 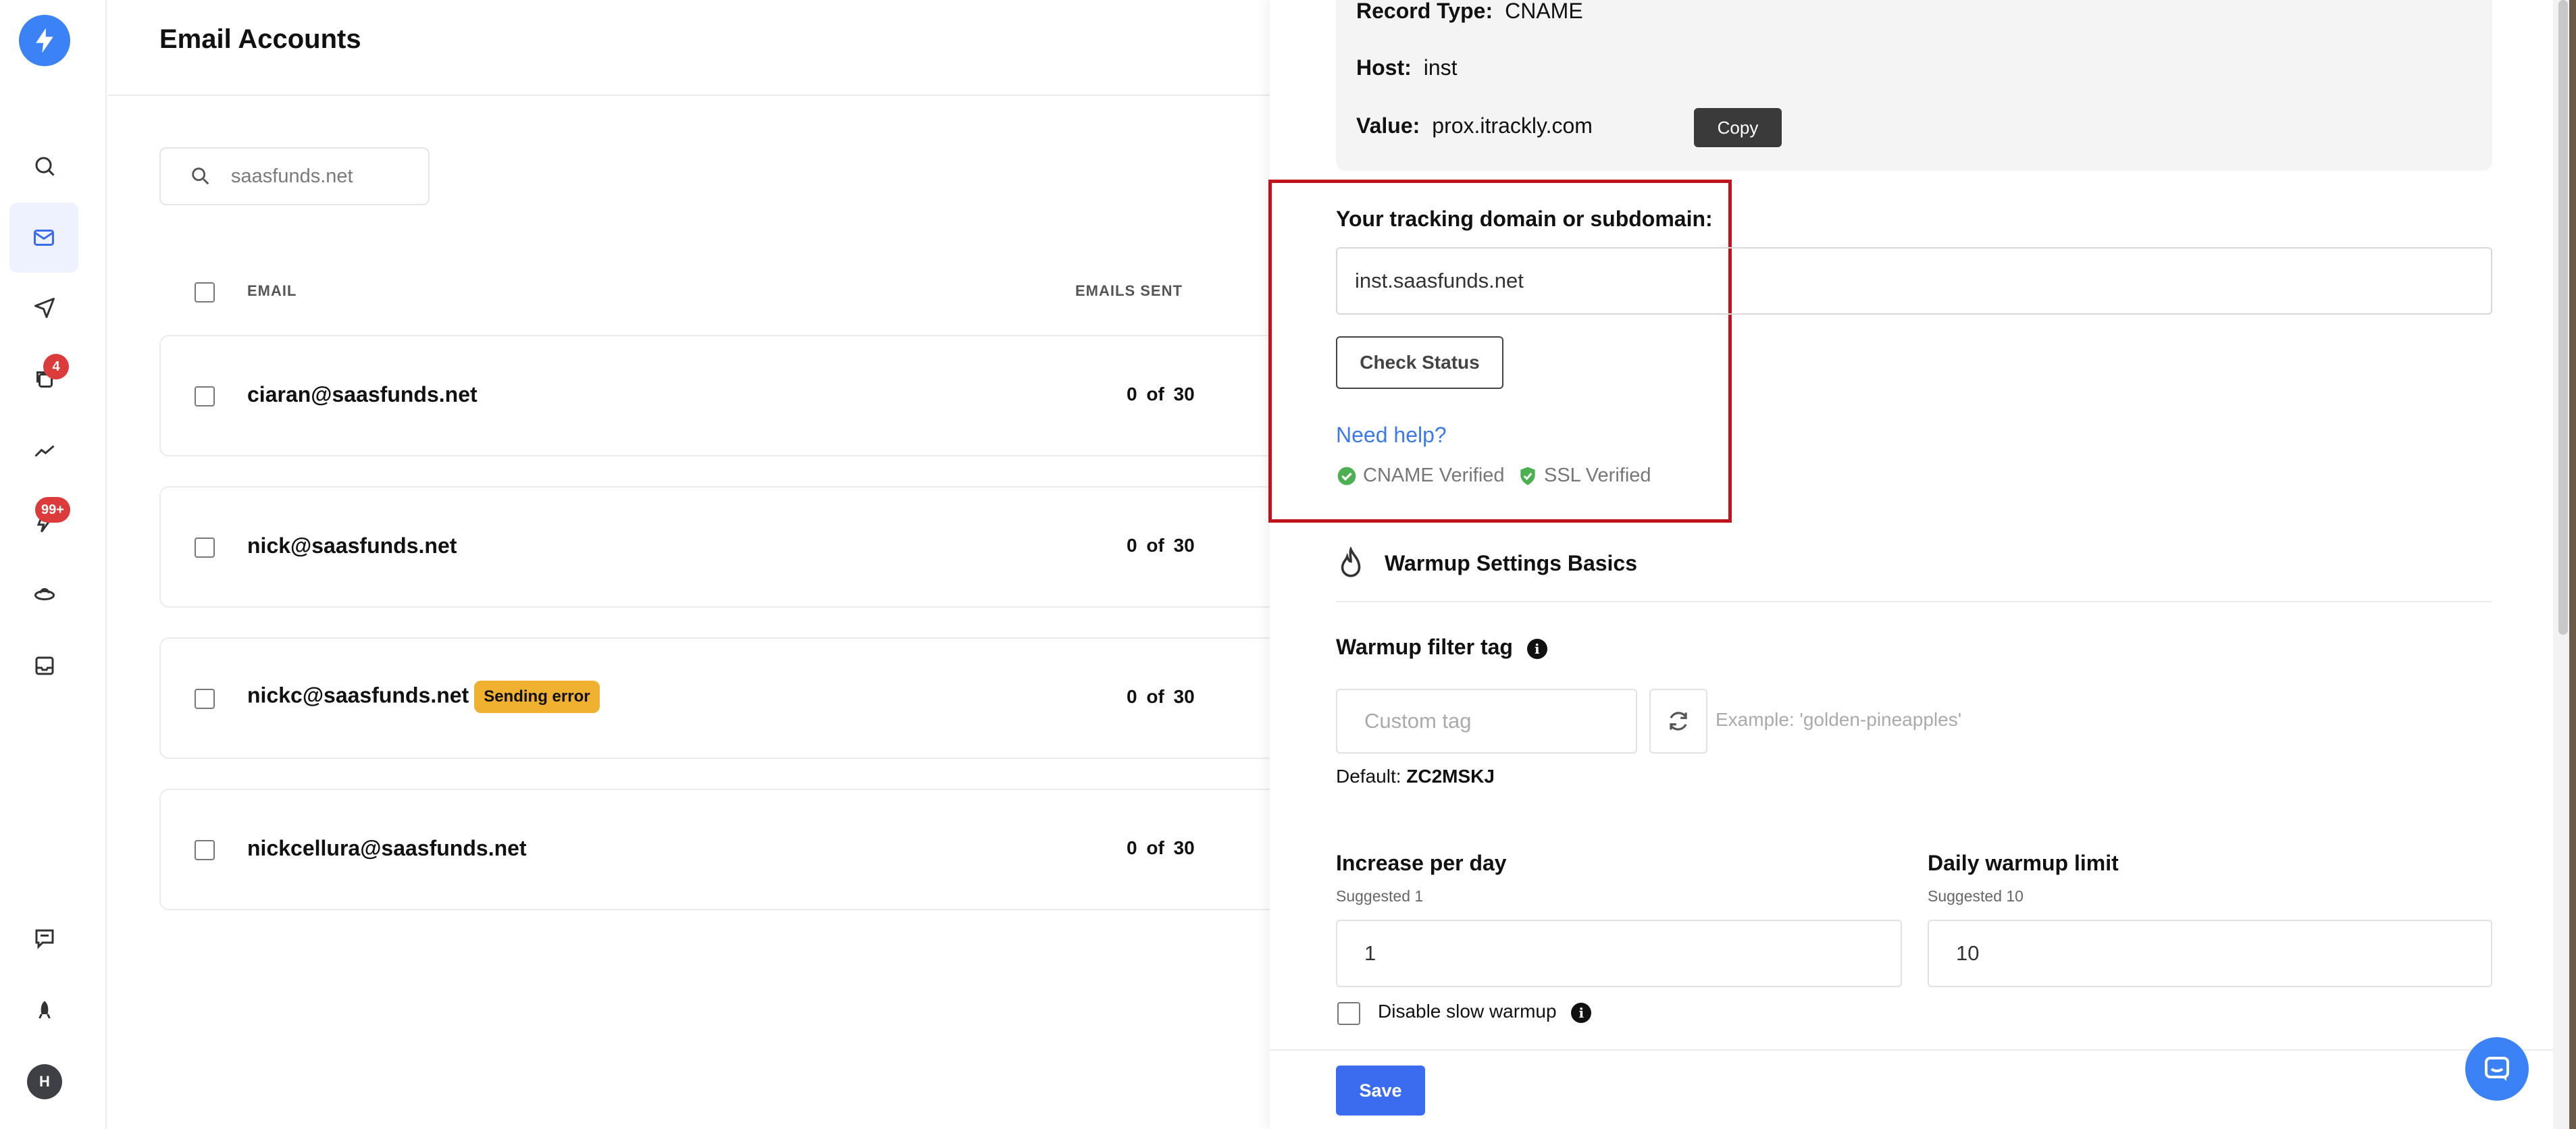 I want to click on ufo-icon, so click(x=44, y=594).